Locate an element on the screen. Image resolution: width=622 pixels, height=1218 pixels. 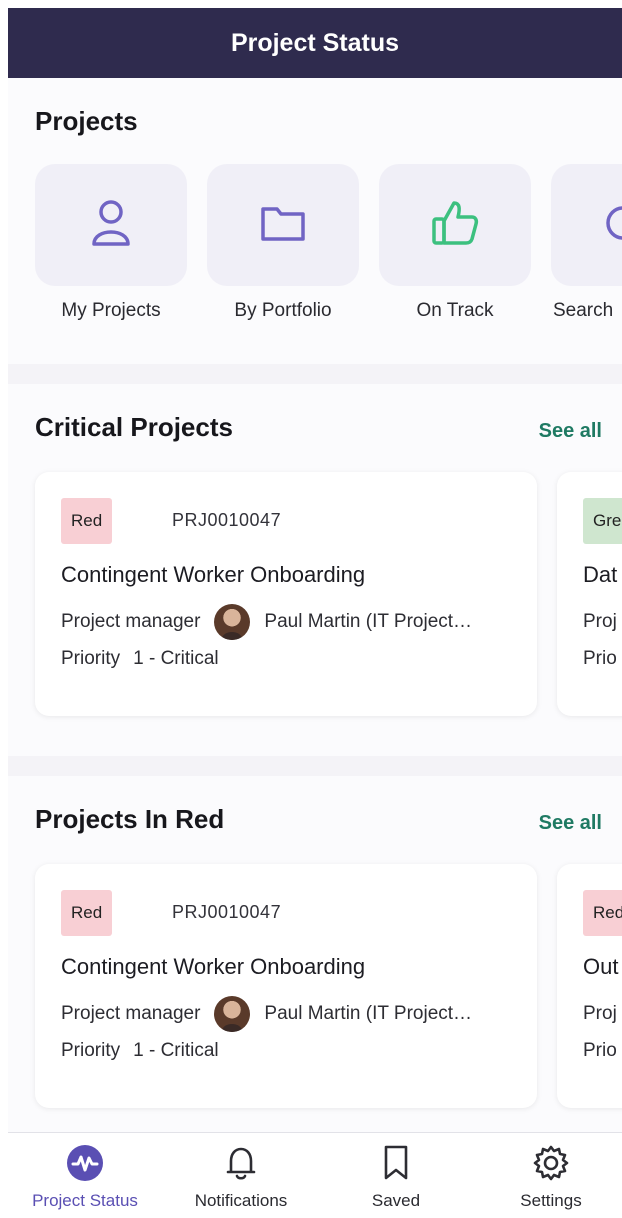
my-projects-label: My Projects is located at coordinates (111, 310).